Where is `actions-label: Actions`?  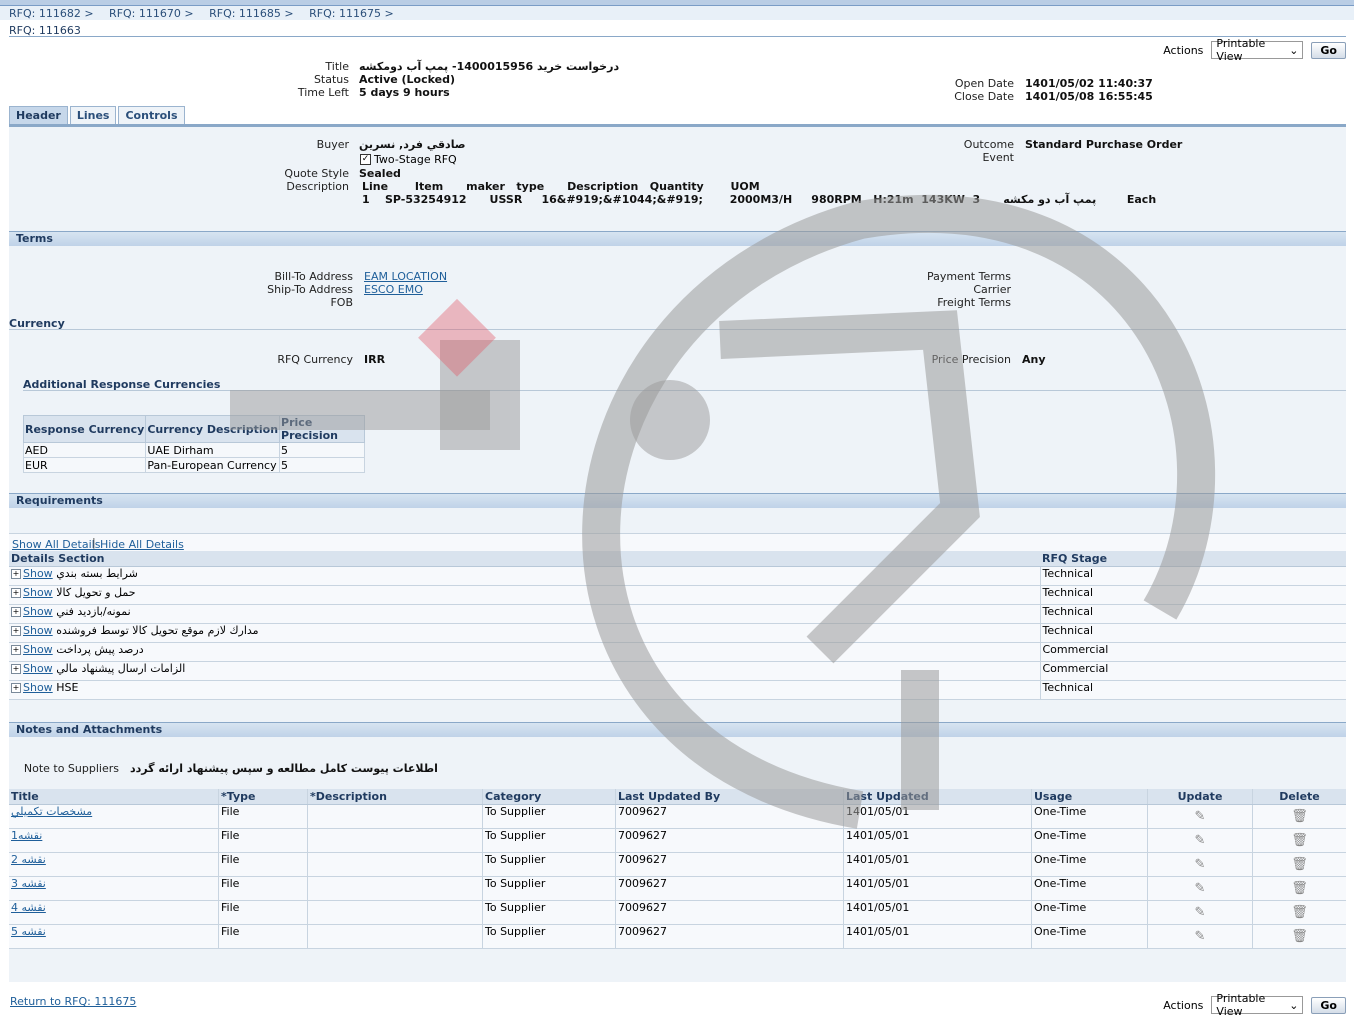 actions-label: Actions is located at coordinates (1183, 1005).